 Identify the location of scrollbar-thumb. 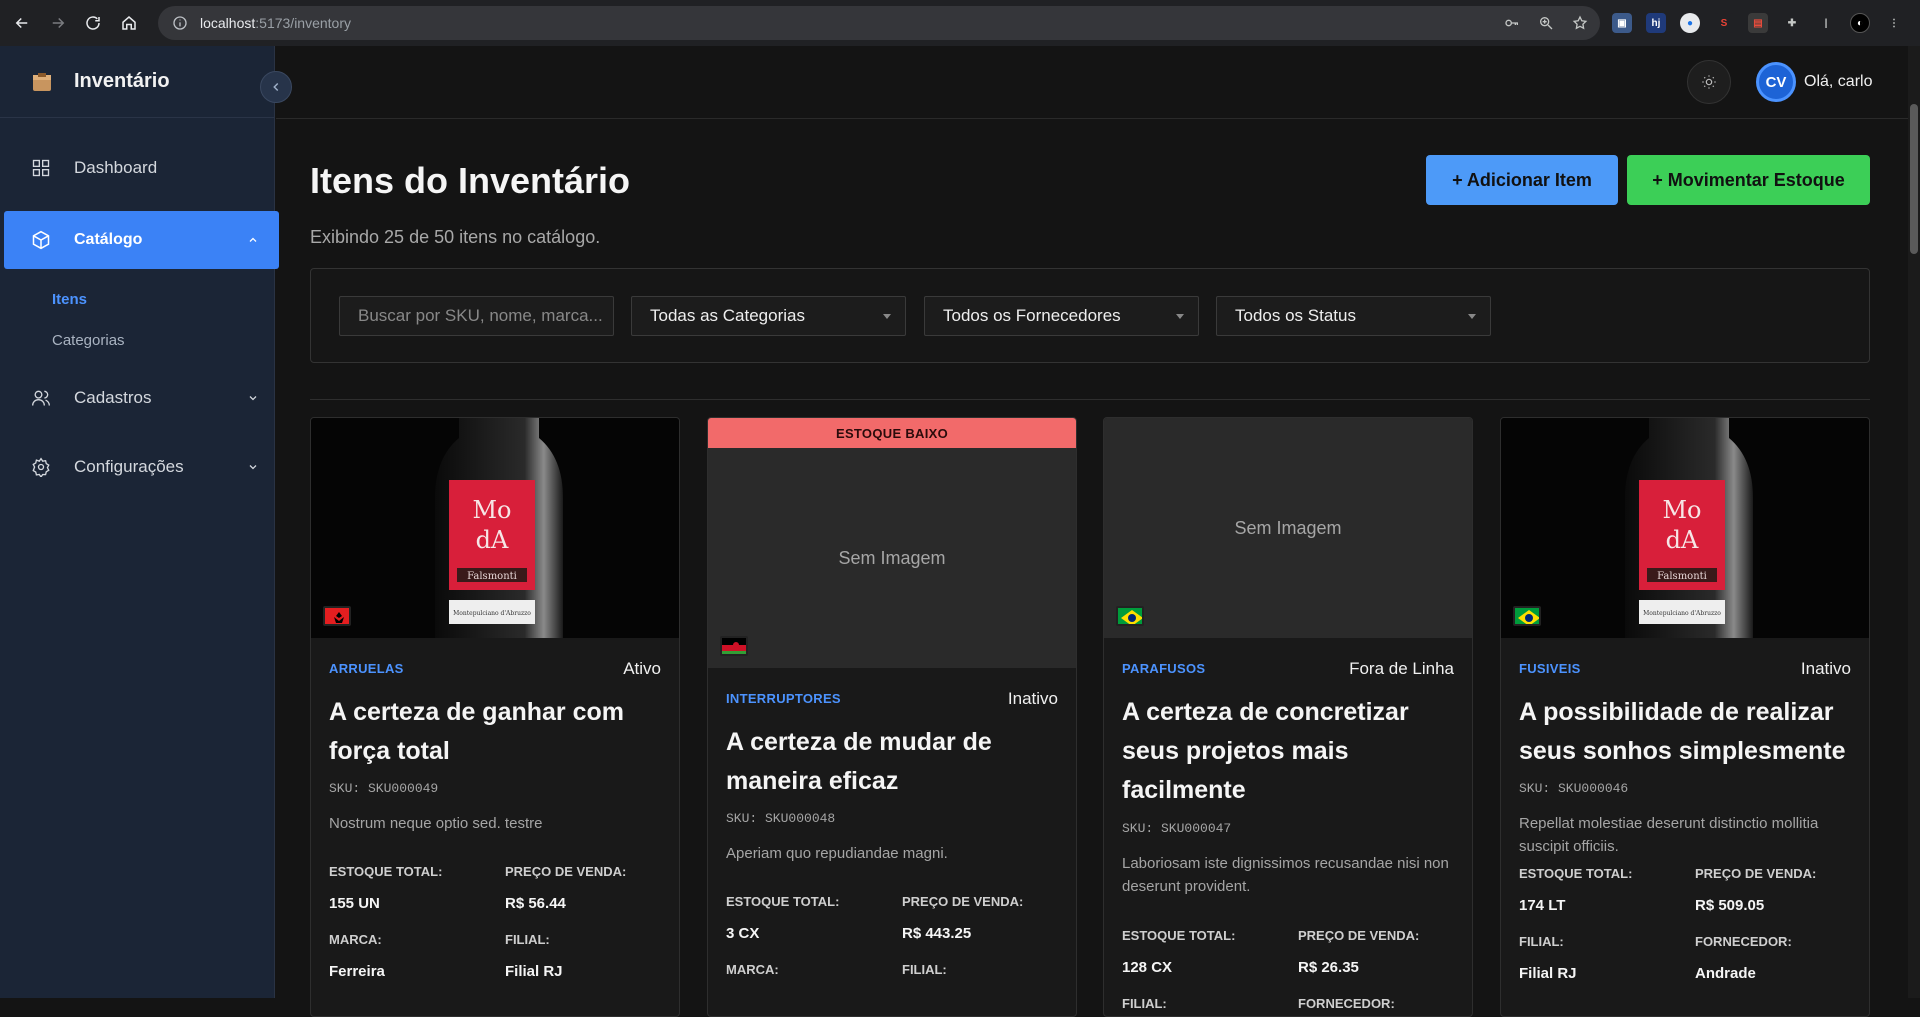
(1914, 179).